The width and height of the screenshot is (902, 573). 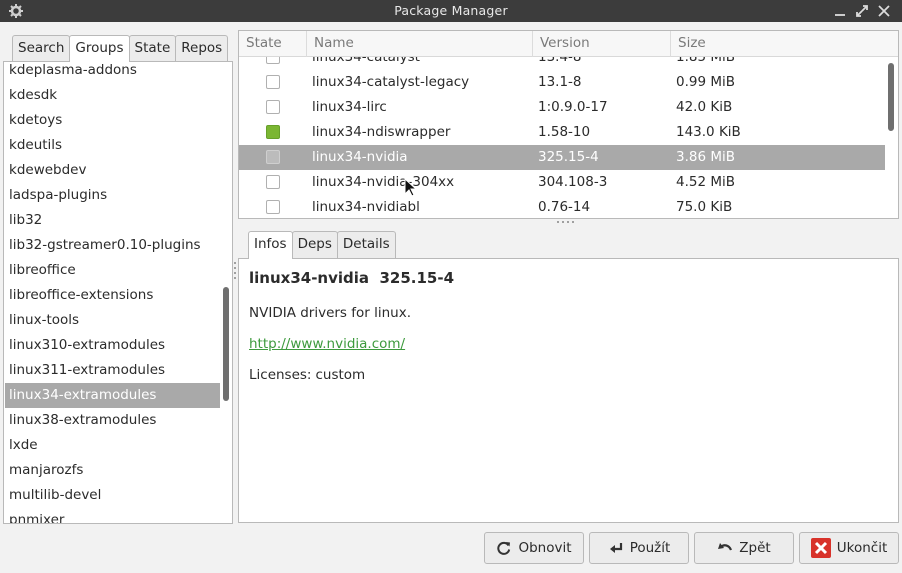 I want to click on list-item: kdeplasma-addons, so click(x=112, y=72).